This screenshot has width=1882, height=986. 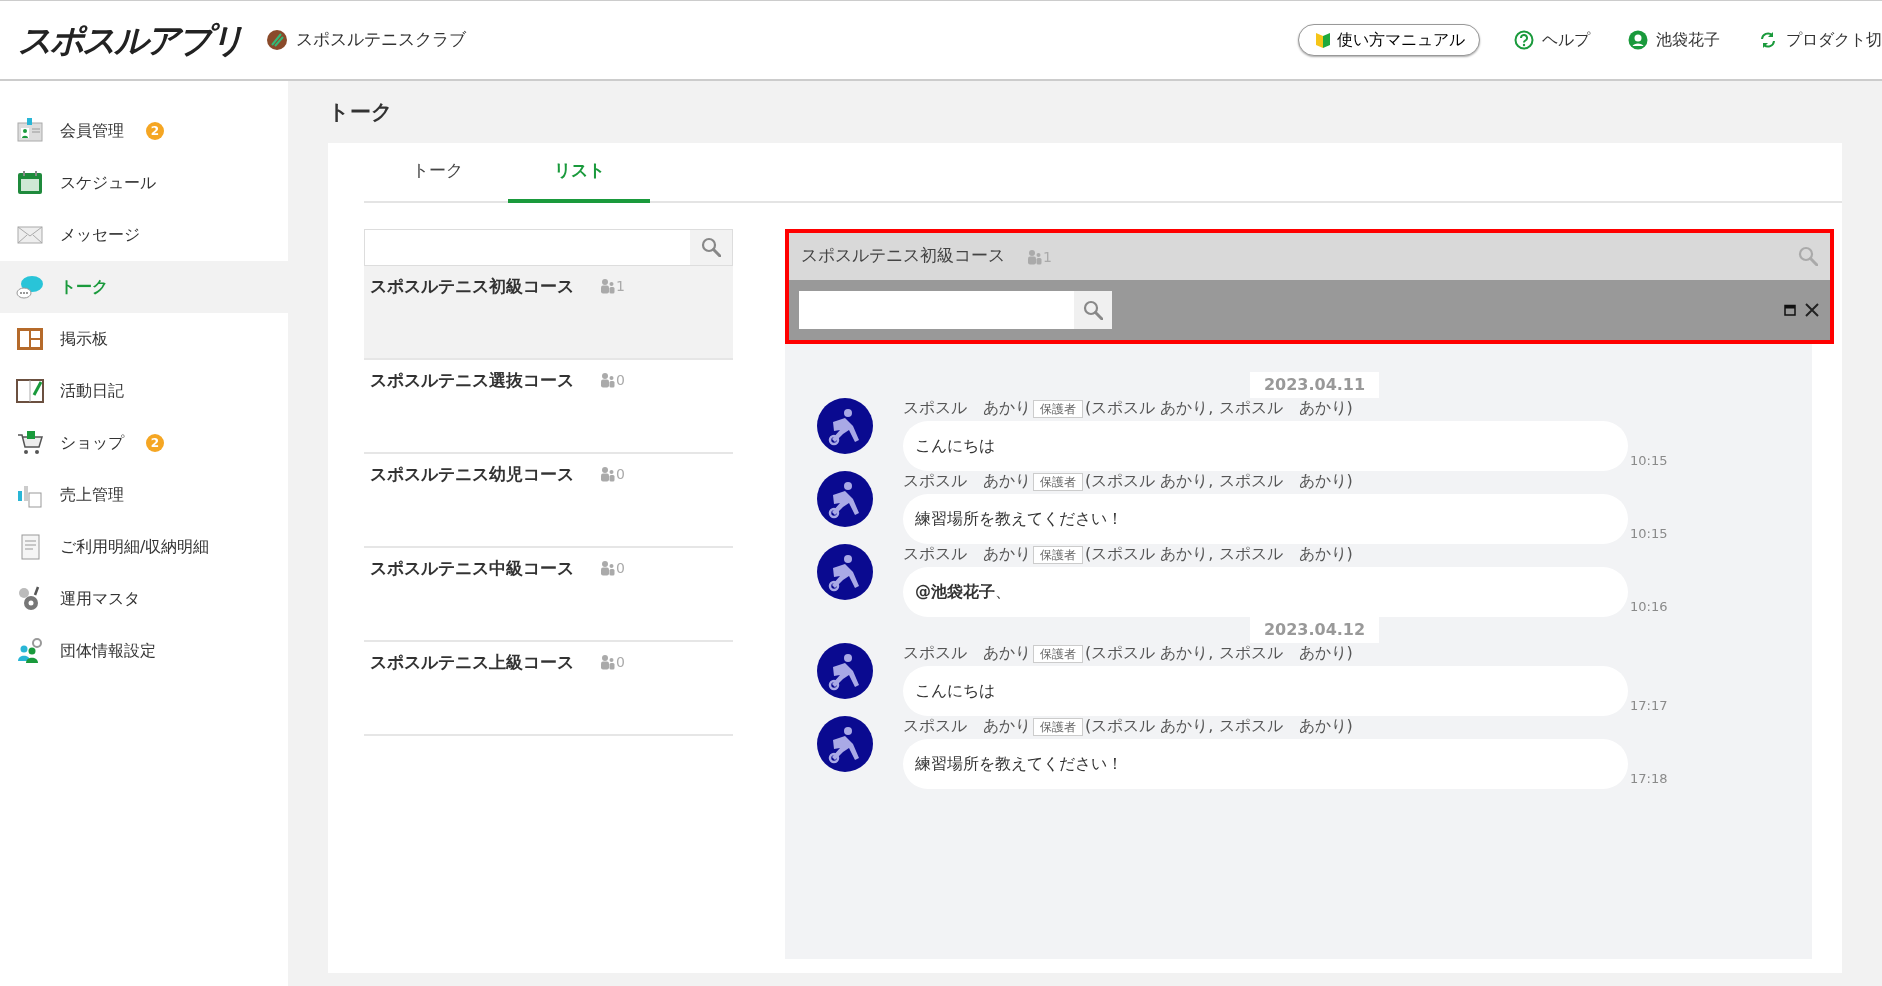 I want to click on refresh-icon, so click(x=1768, y=40).